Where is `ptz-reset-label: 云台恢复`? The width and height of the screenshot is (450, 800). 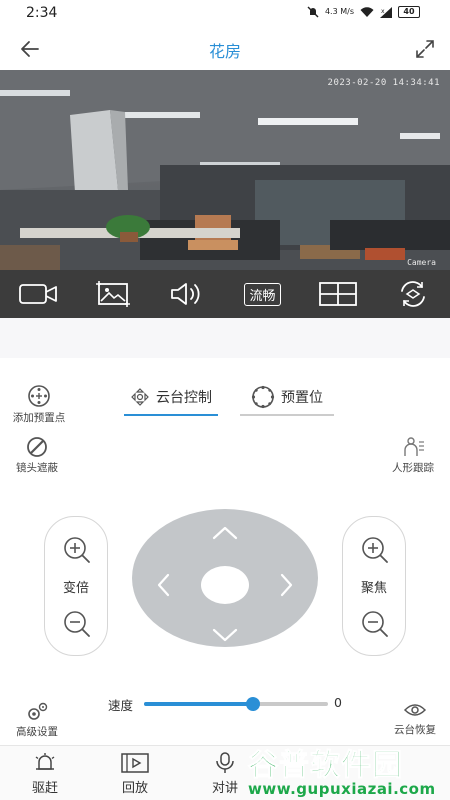 ptz-reset-label: 云台恢复 is located at coordinates (415, 730).